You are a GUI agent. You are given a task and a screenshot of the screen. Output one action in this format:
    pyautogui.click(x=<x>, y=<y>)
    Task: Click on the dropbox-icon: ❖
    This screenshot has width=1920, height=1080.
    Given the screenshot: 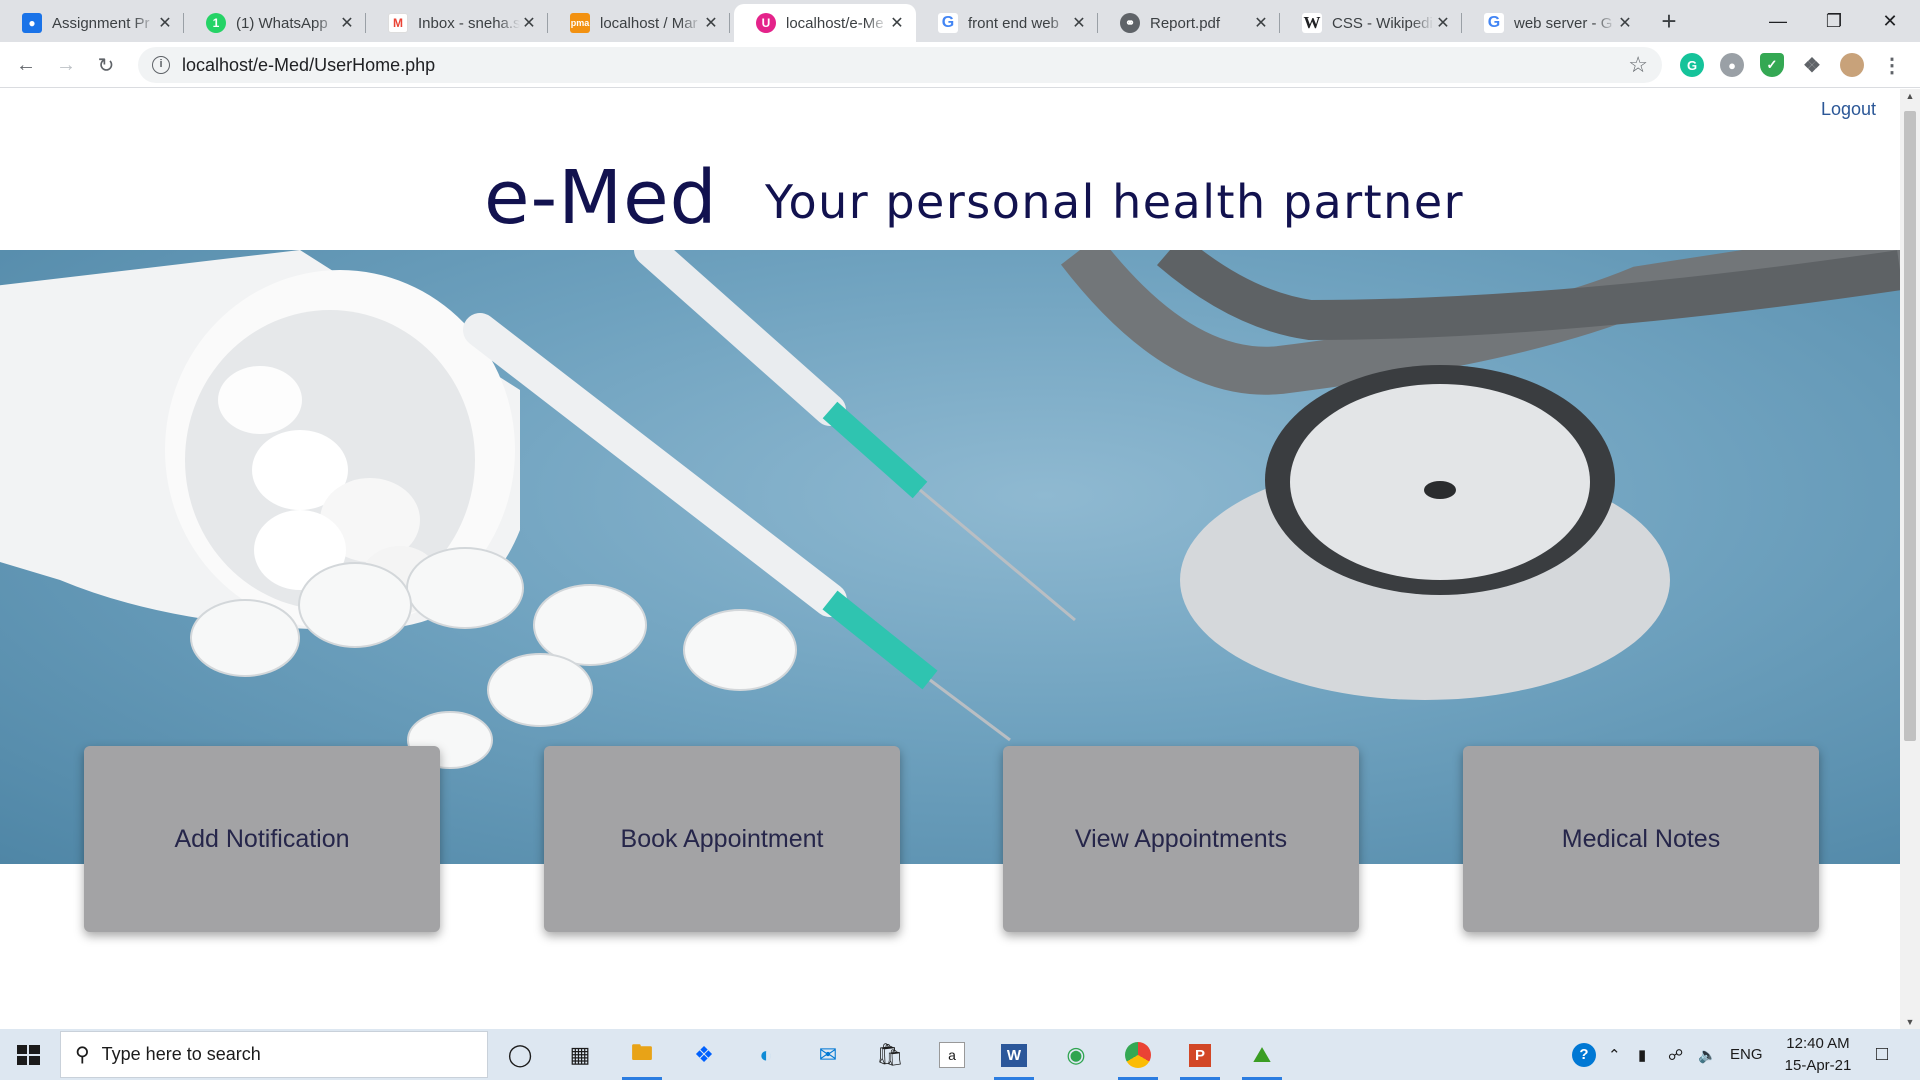 What is the action you would take?
    pyautogui.click(x=704, y=1055)
    